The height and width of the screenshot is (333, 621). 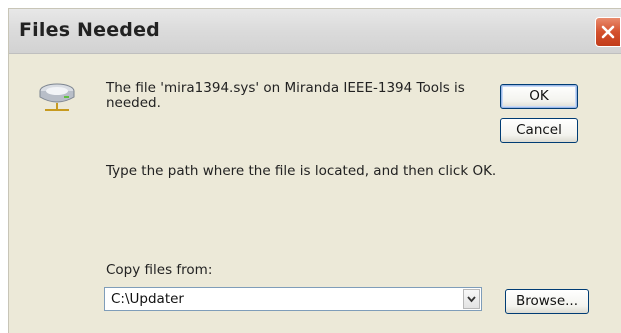 I want to click on dropdown-button, so click(x=471, y=299).